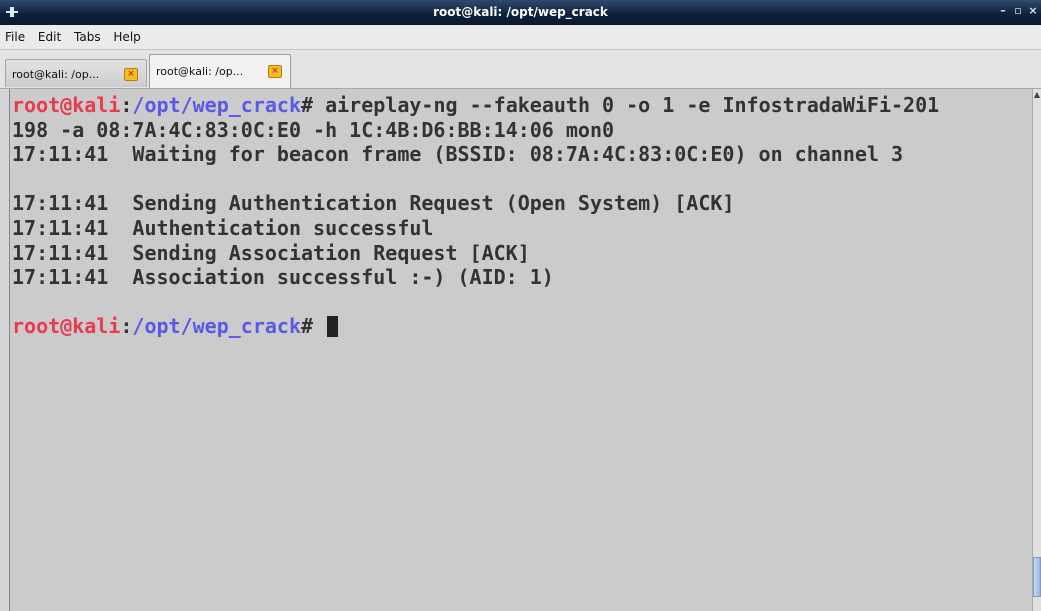 The width and height of the screenshot is (1041, 611). Describe the element at coordinates (87, 34) in the screenshot. I see `menu-tabs: Tabs` at that location.